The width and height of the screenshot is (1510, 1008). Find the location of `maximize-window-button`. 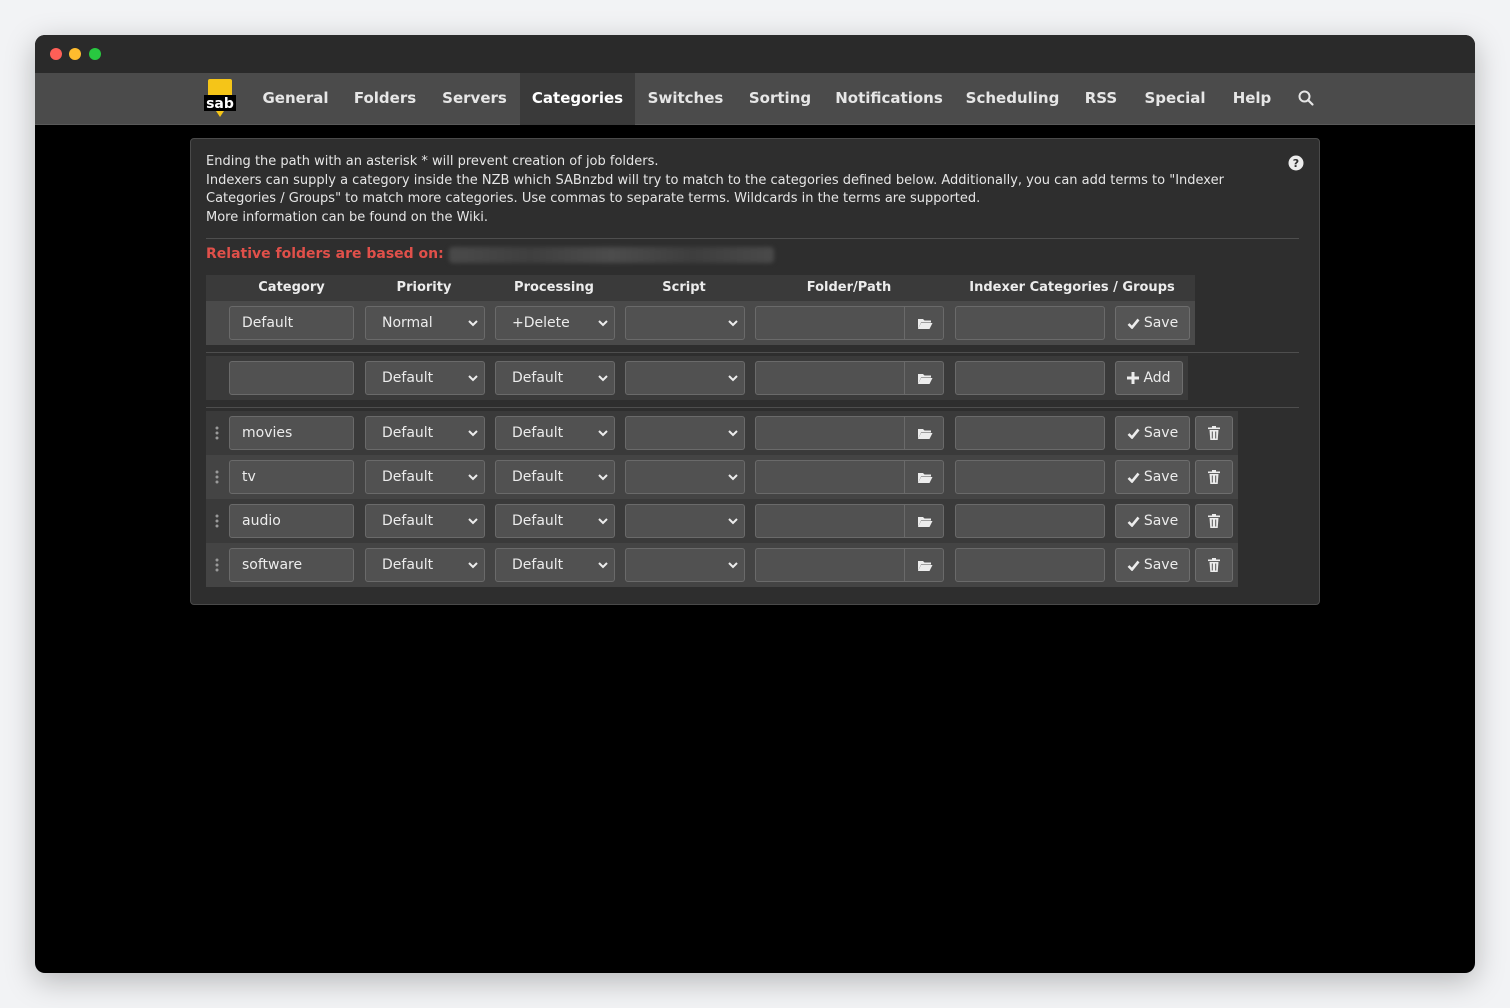

maximize-window-button is located at coordinates (95, 54).